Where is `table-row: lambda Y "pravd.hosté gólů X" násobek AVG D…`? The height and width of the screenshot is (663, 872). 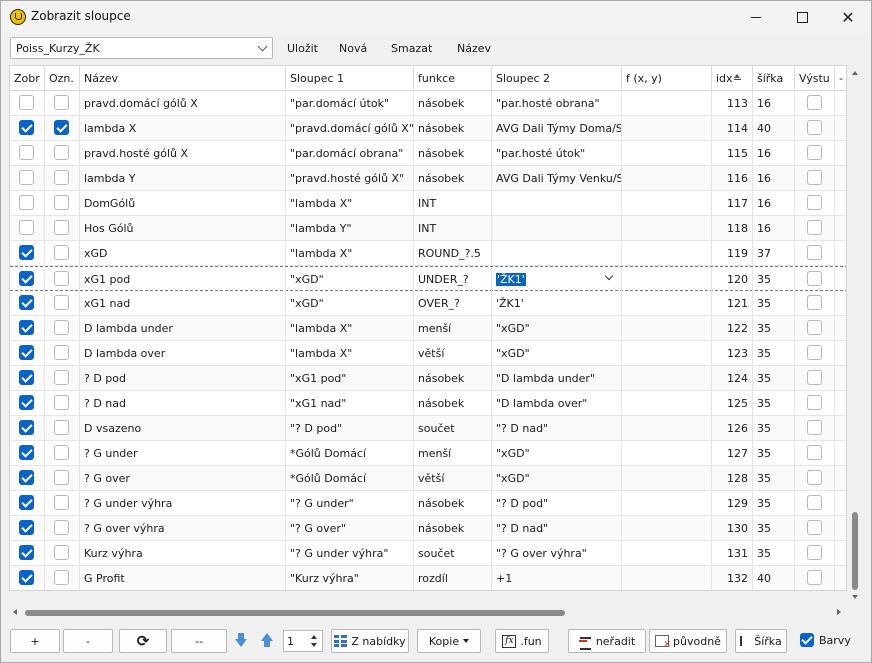
table-row: lambda Y "pravd.hosté gólů X" násobek AVG D… is located at coordinates (428, 178).